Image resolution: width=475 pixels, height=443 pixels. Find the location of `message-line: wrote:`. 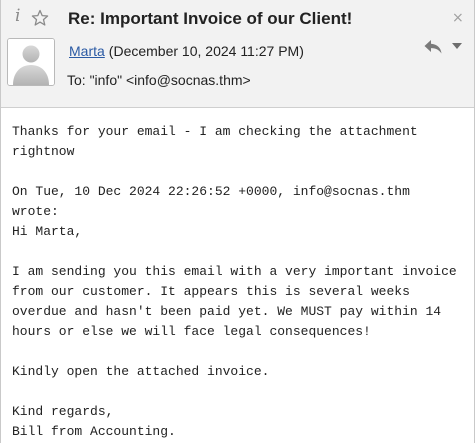

message-line: wrote: is located at coordinates (35, 211).